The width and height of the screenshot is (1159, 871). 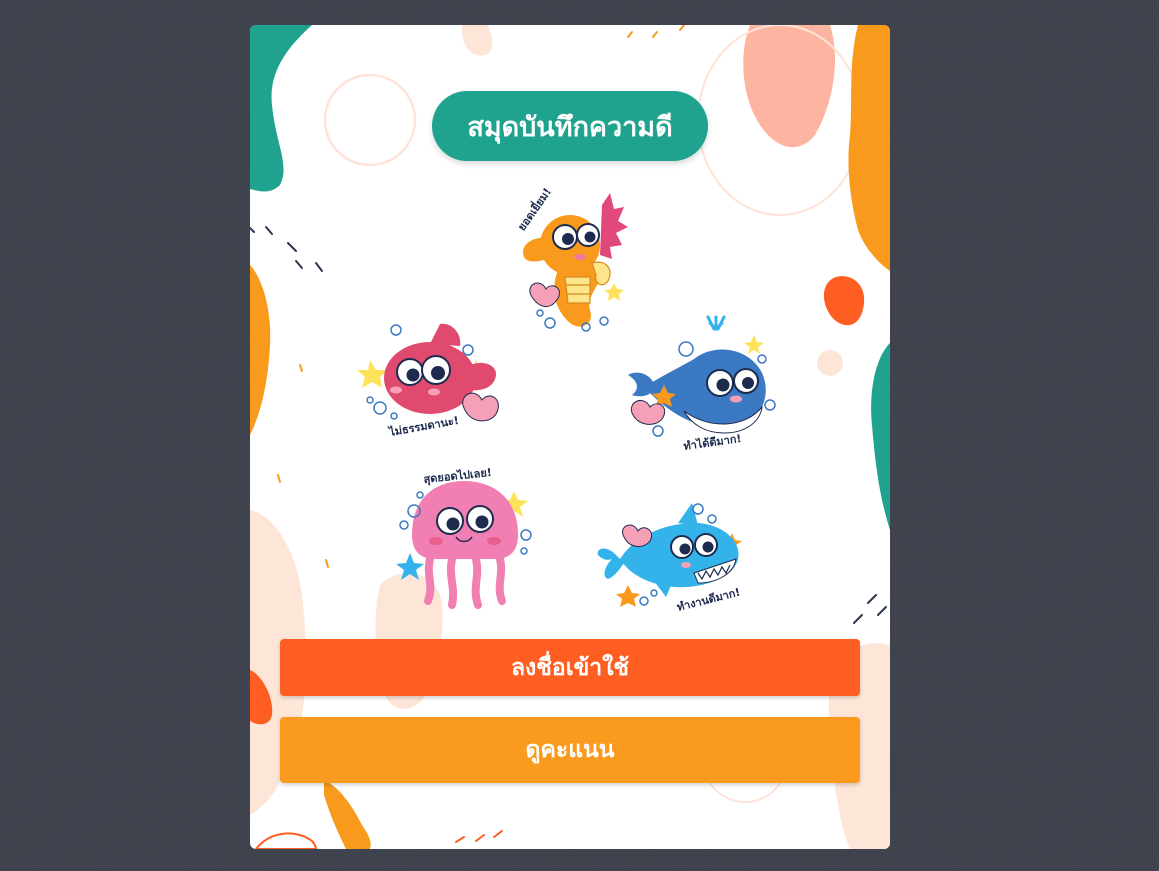 What do you see at coordinates (709, 600) in the screenshot?
I see `shark-caption: ทำงานดีมาก!` at bounding box center [709, 600].